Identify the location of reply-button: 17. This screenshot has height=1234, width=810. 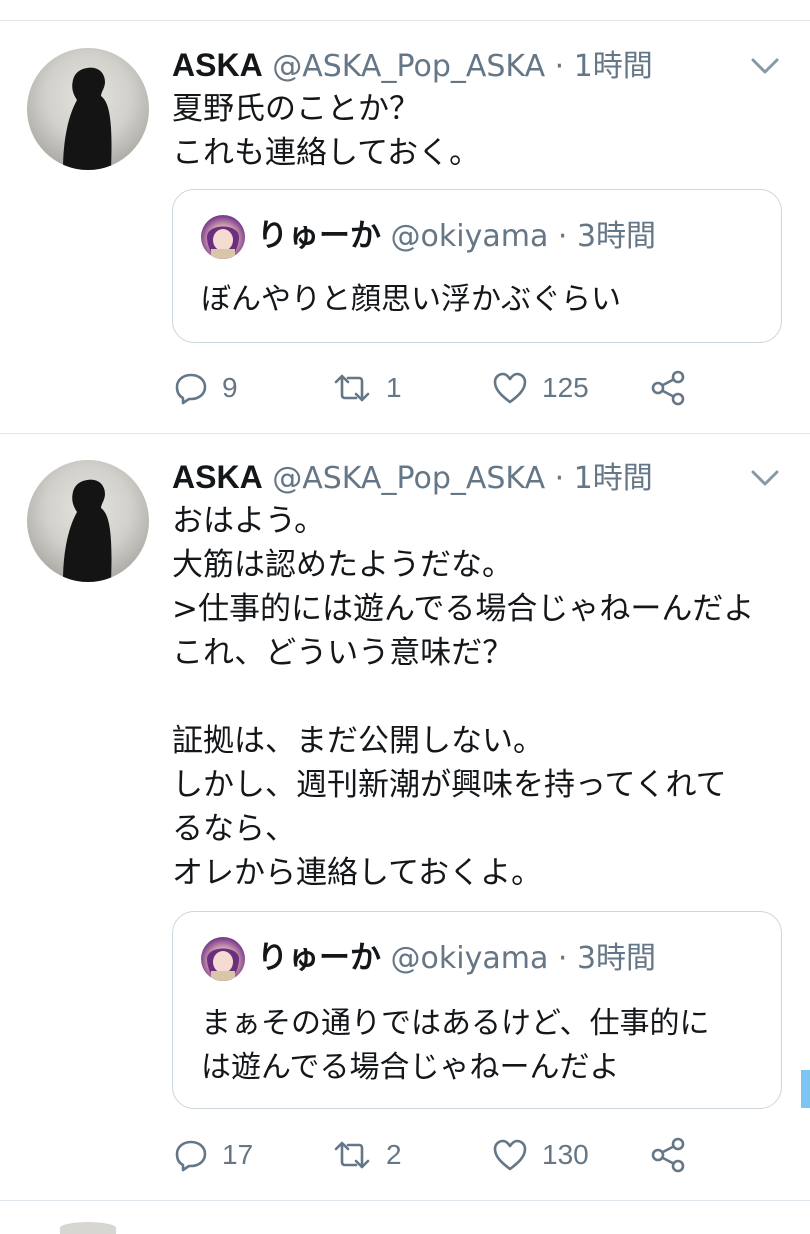
(213, 1155).